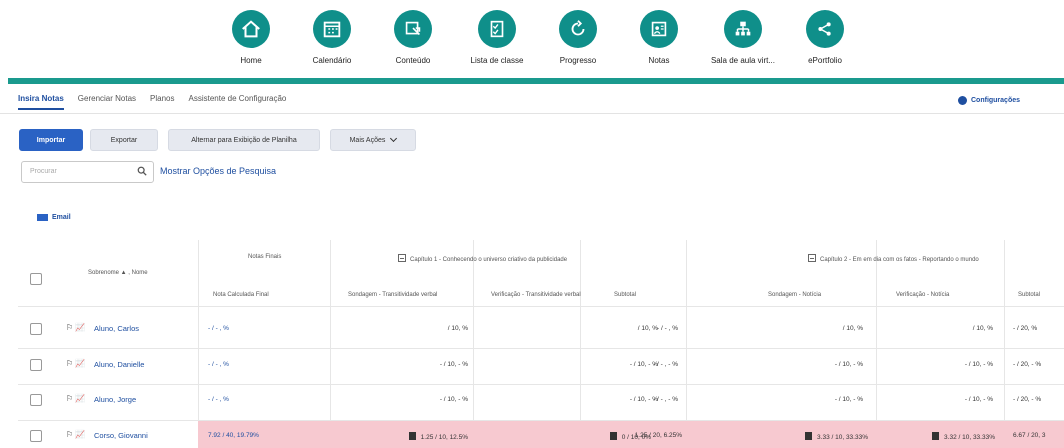 This screenshot has width=1064, height=448. What do you see at coordinates (650, 435) in the screenshot?
I see `grade-cell: 1.25 / 20, 6.25%` at bounding box center [650, 435].